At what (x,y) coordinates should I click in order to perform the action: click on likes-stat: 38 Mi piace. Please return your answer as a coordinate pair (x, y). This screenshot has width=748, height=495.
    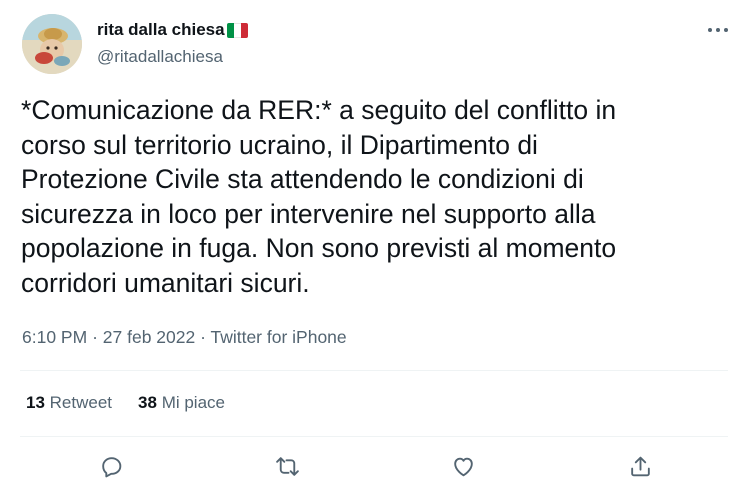
    Looking at the image, I should click on (181, 403).